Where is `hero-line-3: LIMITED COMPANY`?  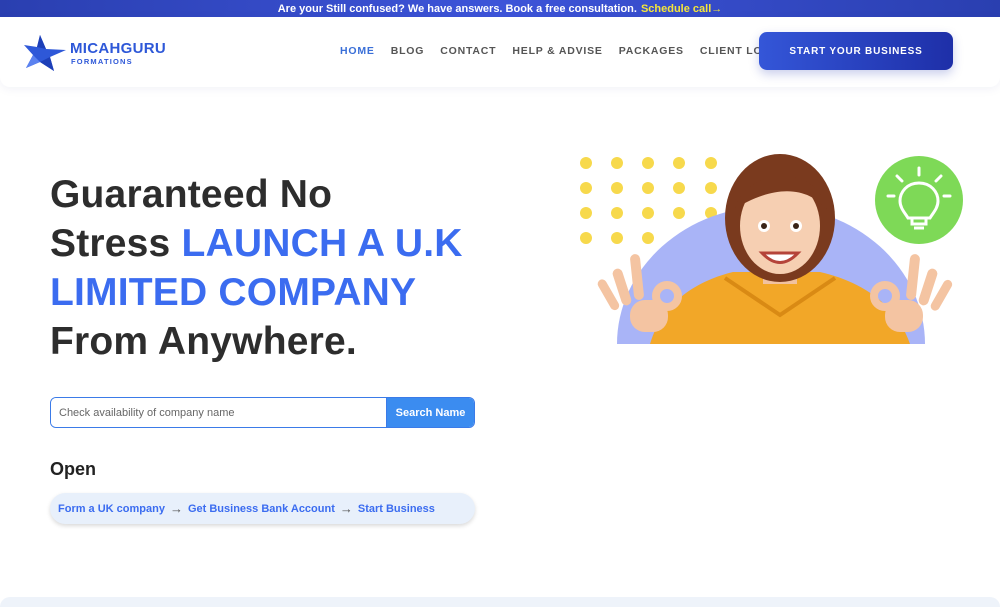
hero-line-3: LIMITED COMPANY is located at coordinates (233, 292).